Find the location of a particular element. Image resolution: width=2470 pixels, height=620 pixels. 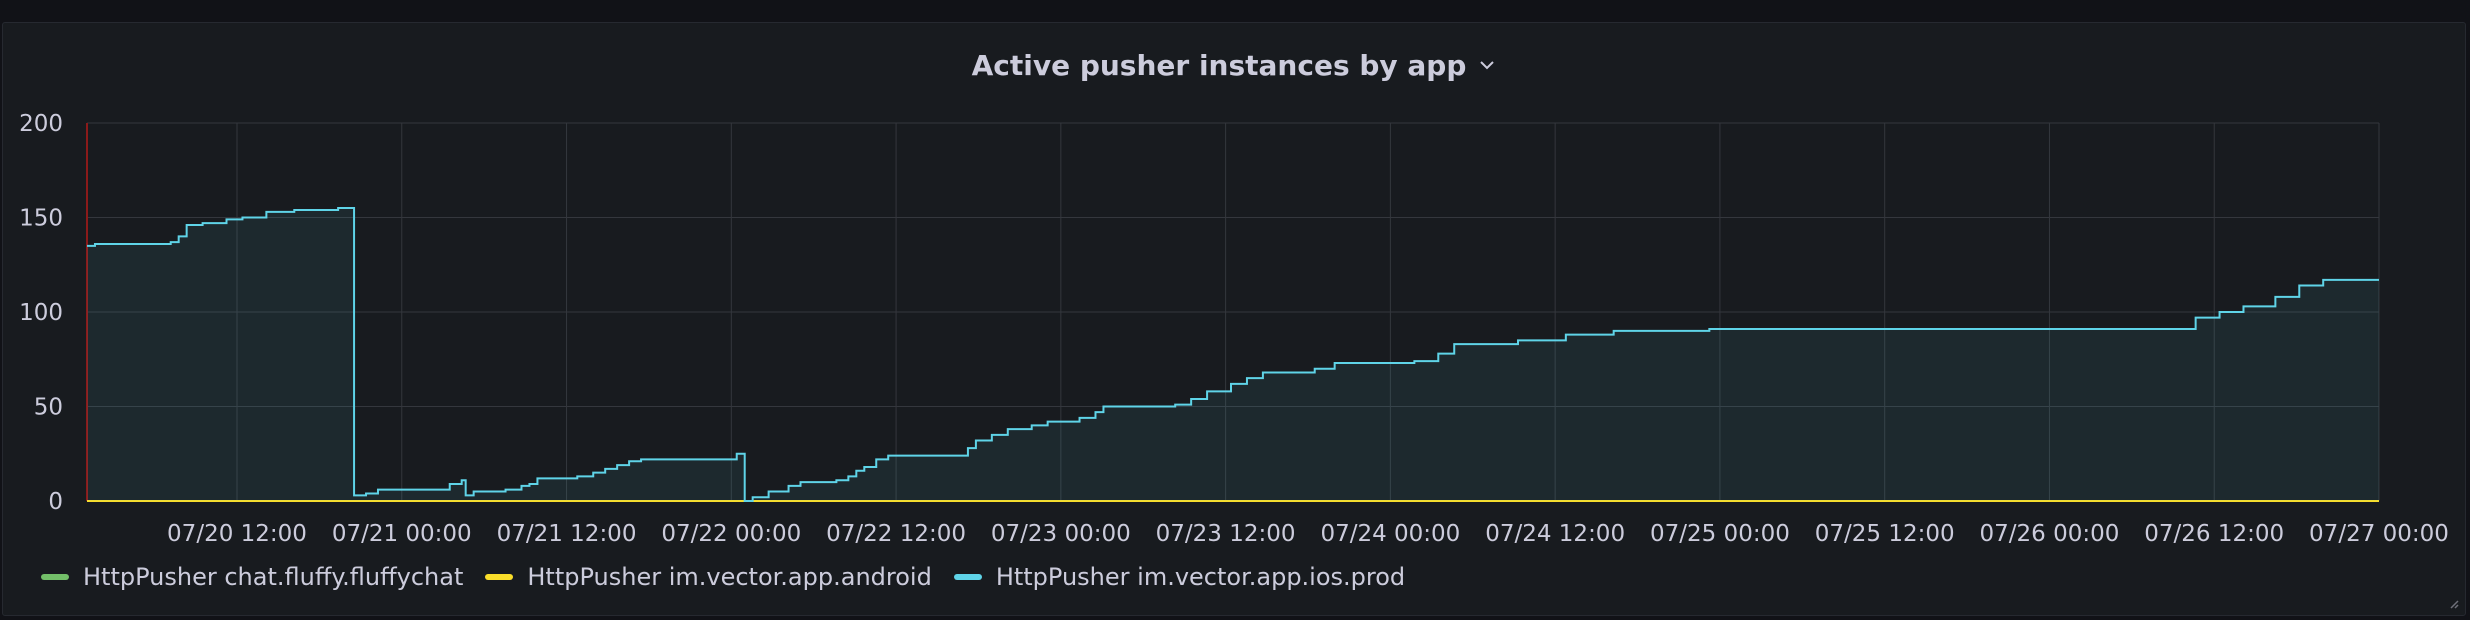

x-tick-label: 07/26 12:00 is located at coordinates (2214, 534).